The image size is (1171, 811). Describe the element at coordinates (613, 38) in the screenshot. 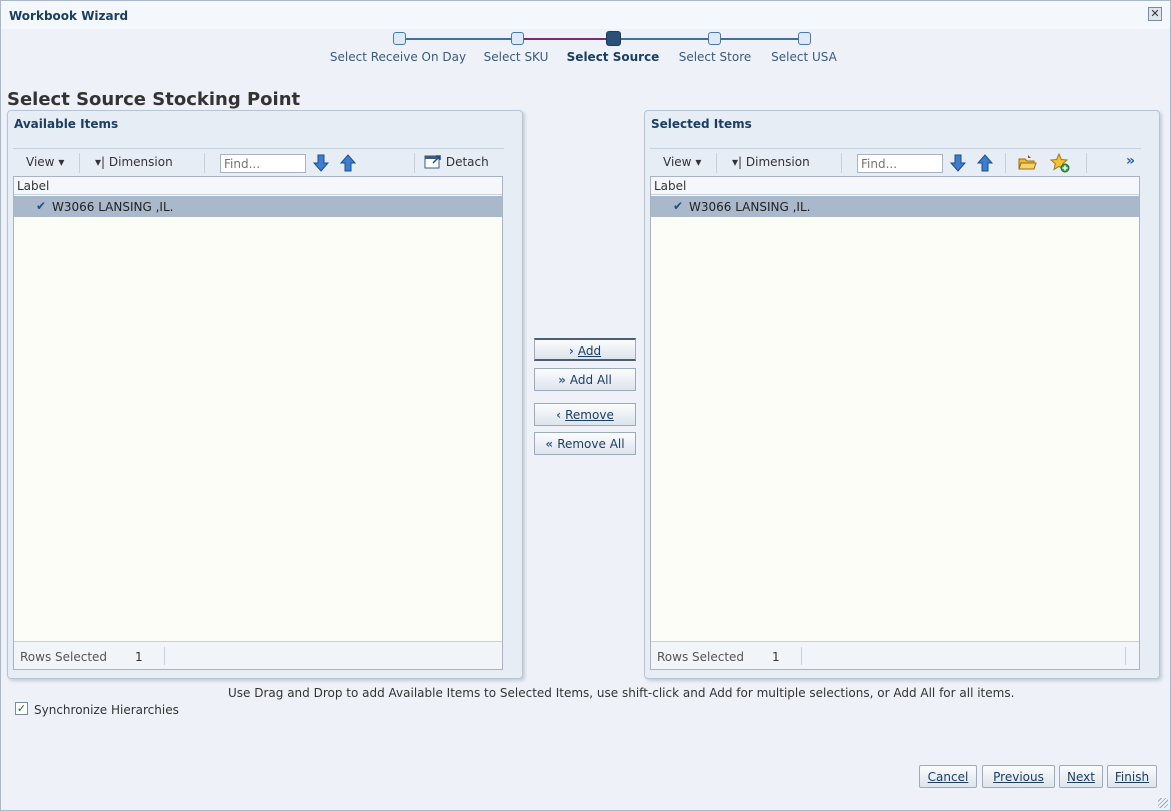

I see `train-stop-source` at that location.